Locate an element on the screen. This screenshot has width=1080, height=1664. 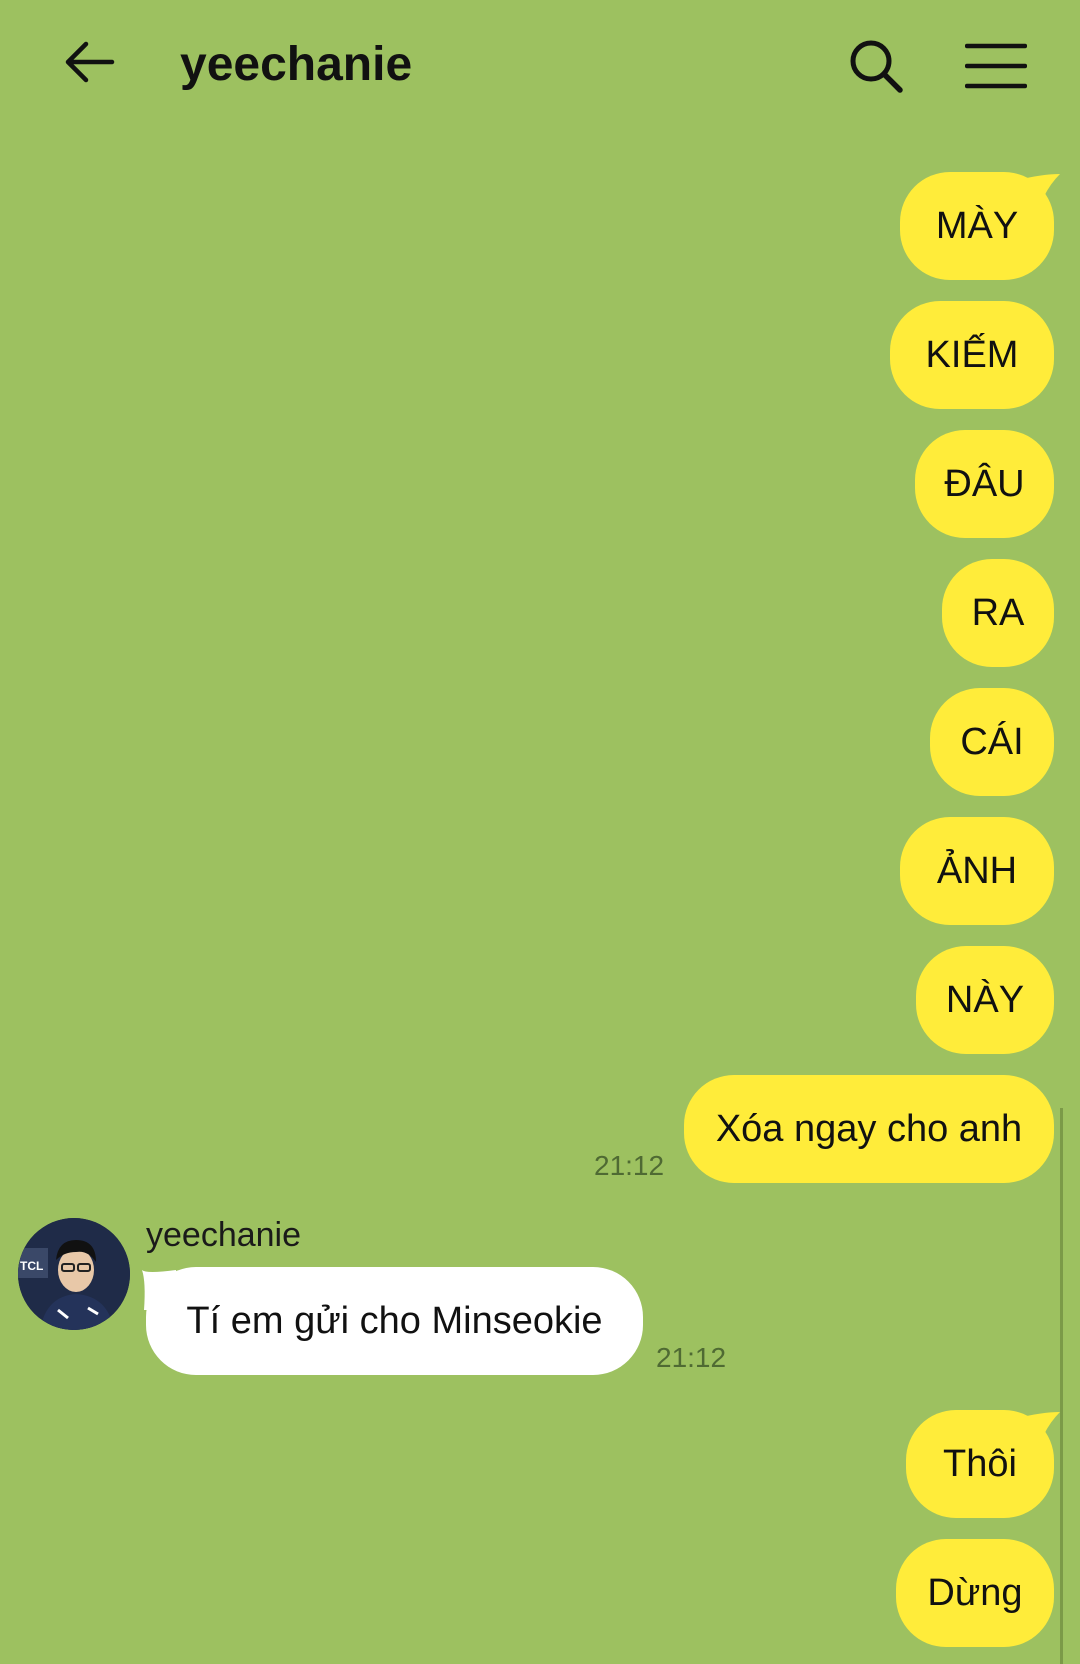
chat-title: yeechanie is located at coordinates (296, 64).